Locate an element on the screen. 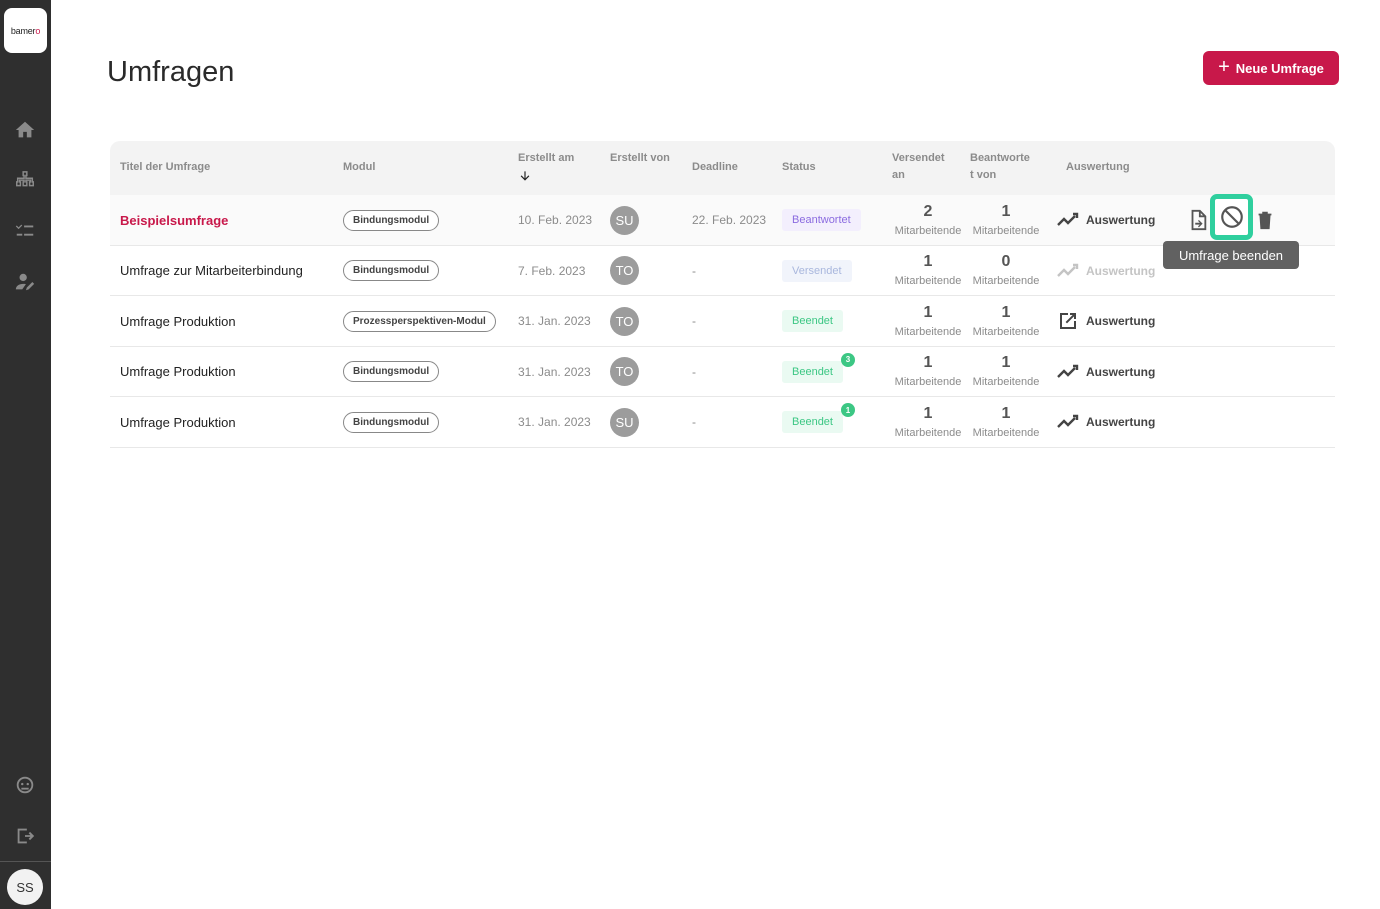 This screenshot has height=909, width=1380. col-created-at-label: Erstellt am is located at coordinates (546, 158).